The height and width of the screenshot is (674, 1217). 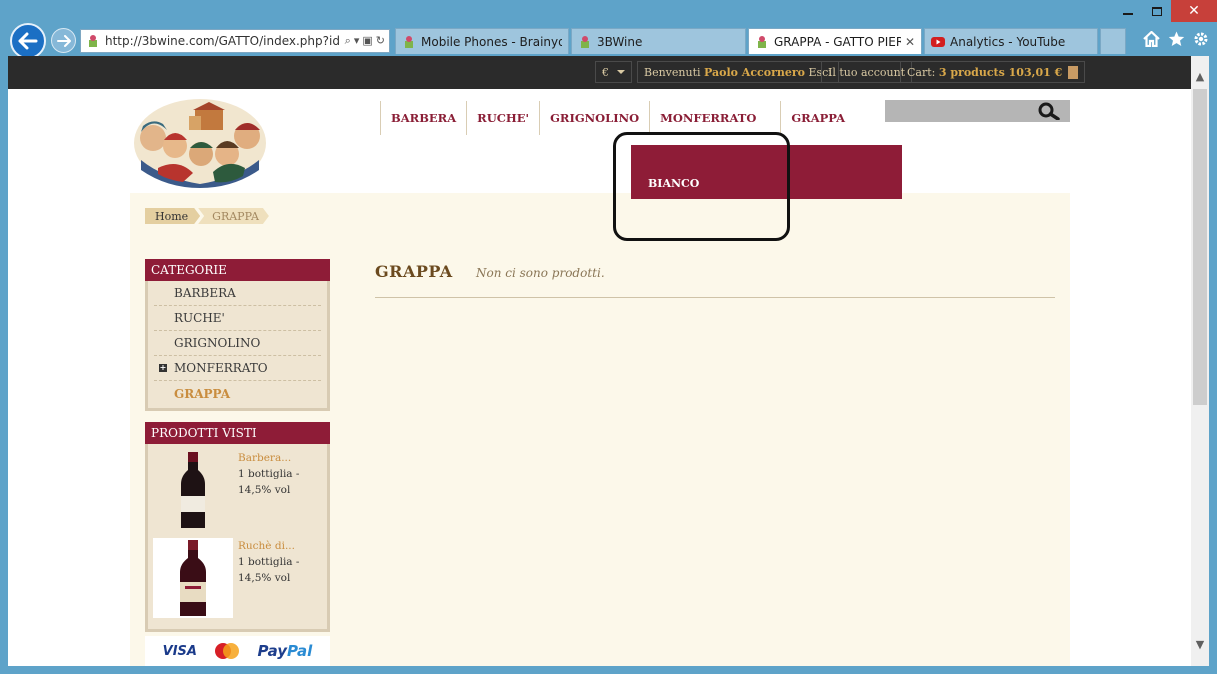 I want to click on arrow-right-icon, so click(x=63, y=40).